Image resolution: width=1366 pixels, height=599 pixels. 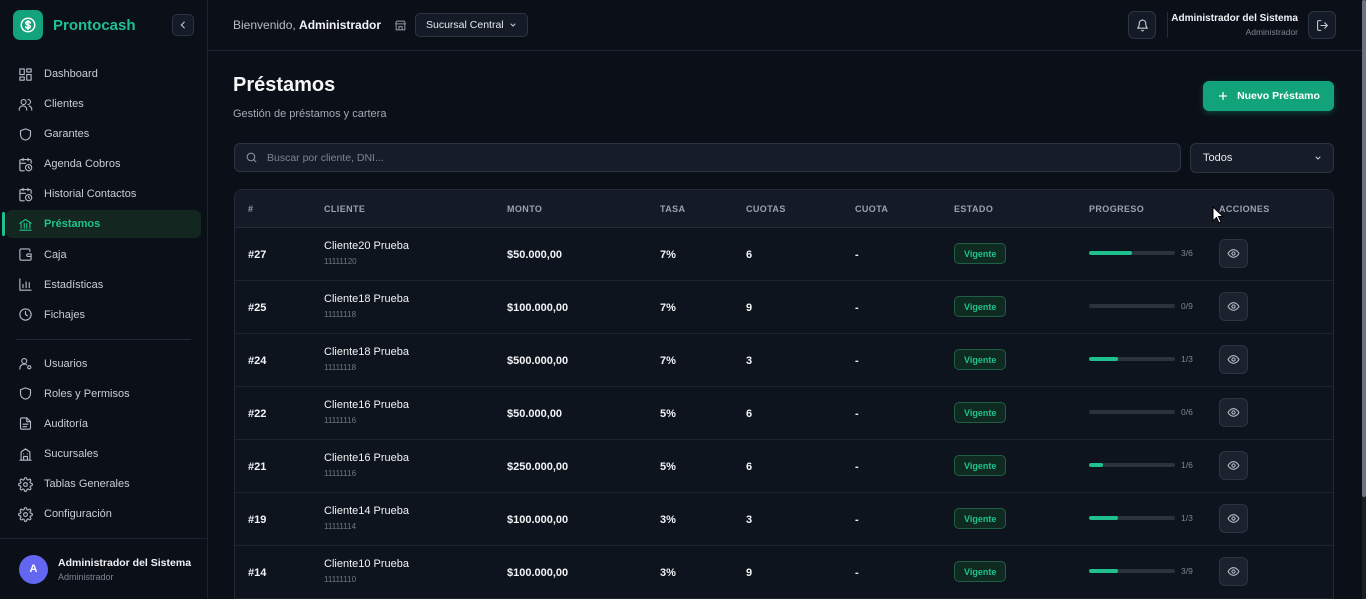 I want to click on notifications-button, so click(x=1142, y=25).